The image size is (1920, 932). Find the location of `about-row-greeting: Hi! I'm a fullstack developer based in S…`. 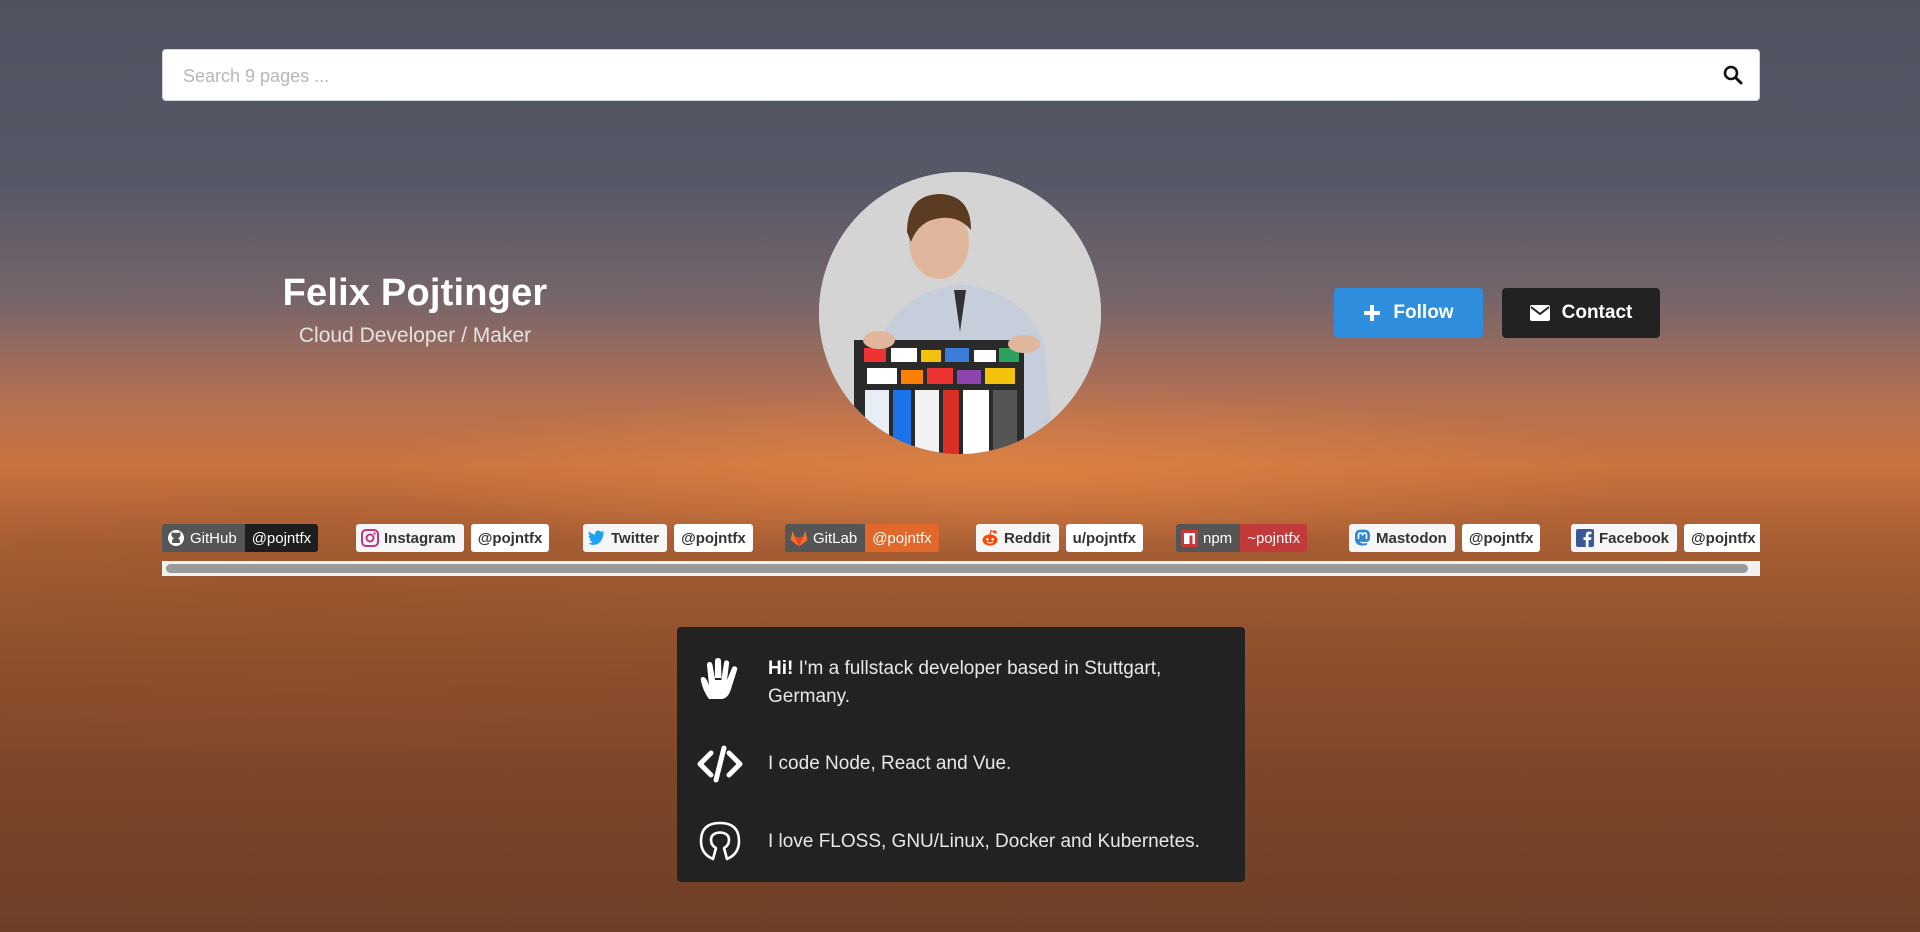

about-row-greeting: Hi! I'm a fullstack developer based in S… is located at coordinates (961, 684).